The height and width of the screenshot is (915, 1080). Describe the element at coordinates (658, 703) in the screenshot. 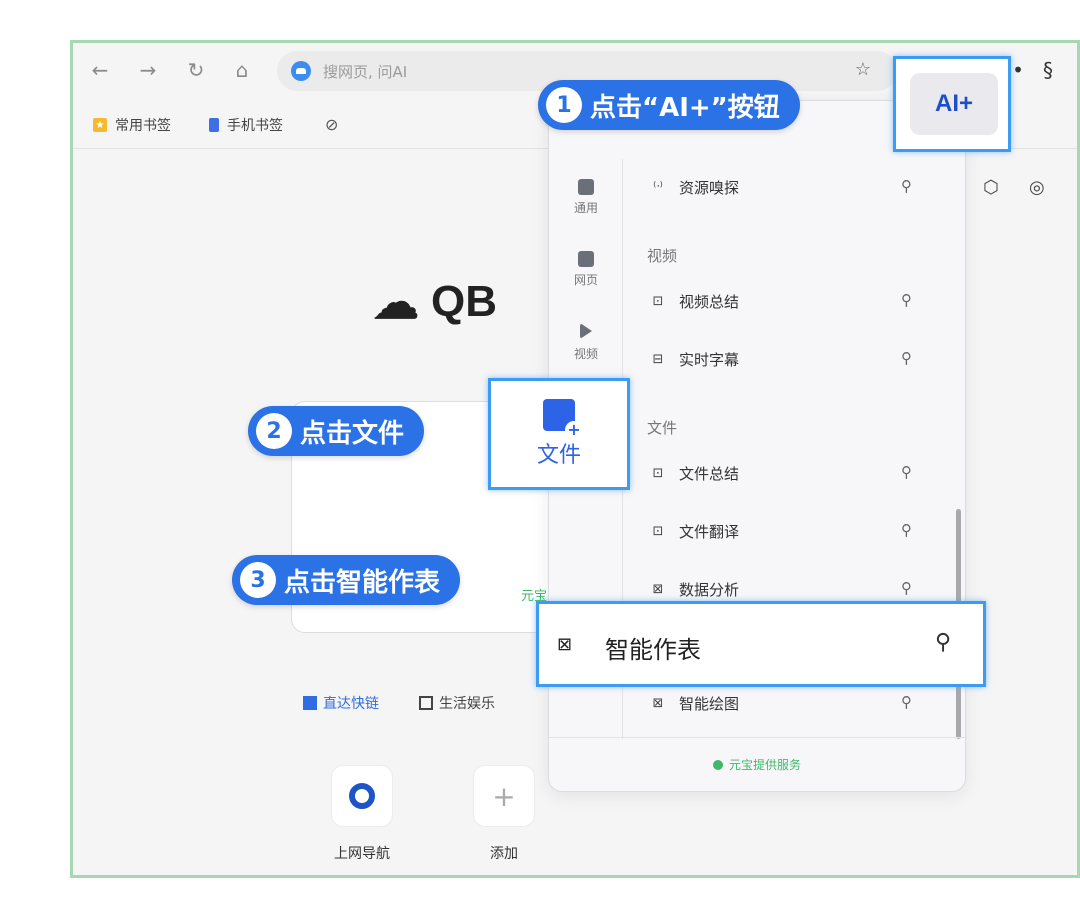

I see `draw-icon: ⊠` at that location.